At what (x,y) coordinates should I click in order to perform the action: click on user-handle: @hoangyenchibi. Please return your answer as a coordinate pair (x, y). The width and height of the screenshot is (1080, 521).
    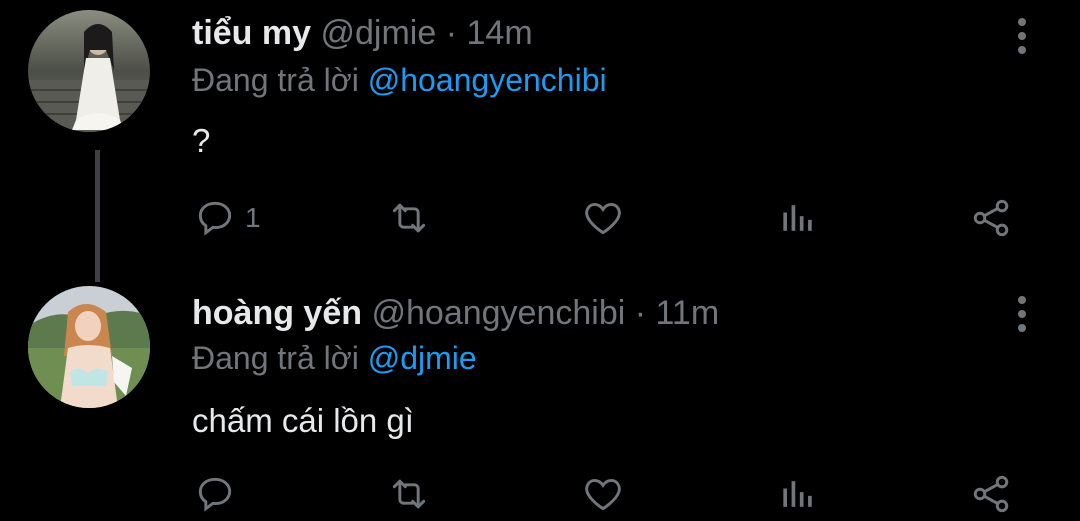
    Looking at the image, I should click on (498, 313).